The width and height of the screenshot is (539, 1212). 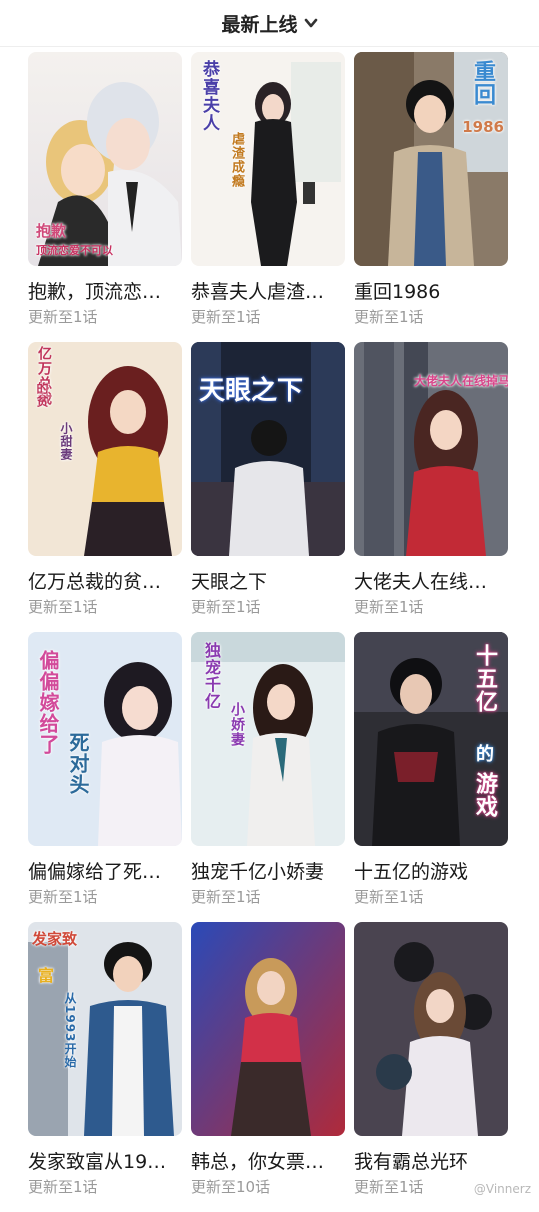 I want to click on comic-card: 韩总，你女票… 更新至10话, so click(x=268, y=1067).